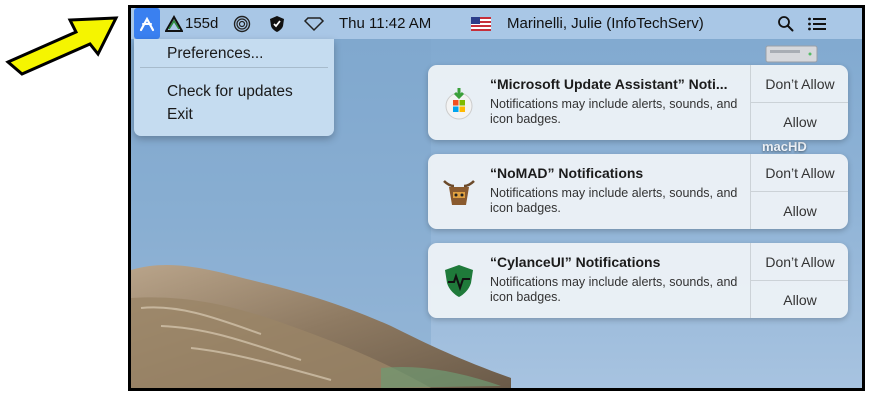 Image resolution: width=869 pixels, height=394 pixels. I want to click on cylance-icon, so click(459, 281).